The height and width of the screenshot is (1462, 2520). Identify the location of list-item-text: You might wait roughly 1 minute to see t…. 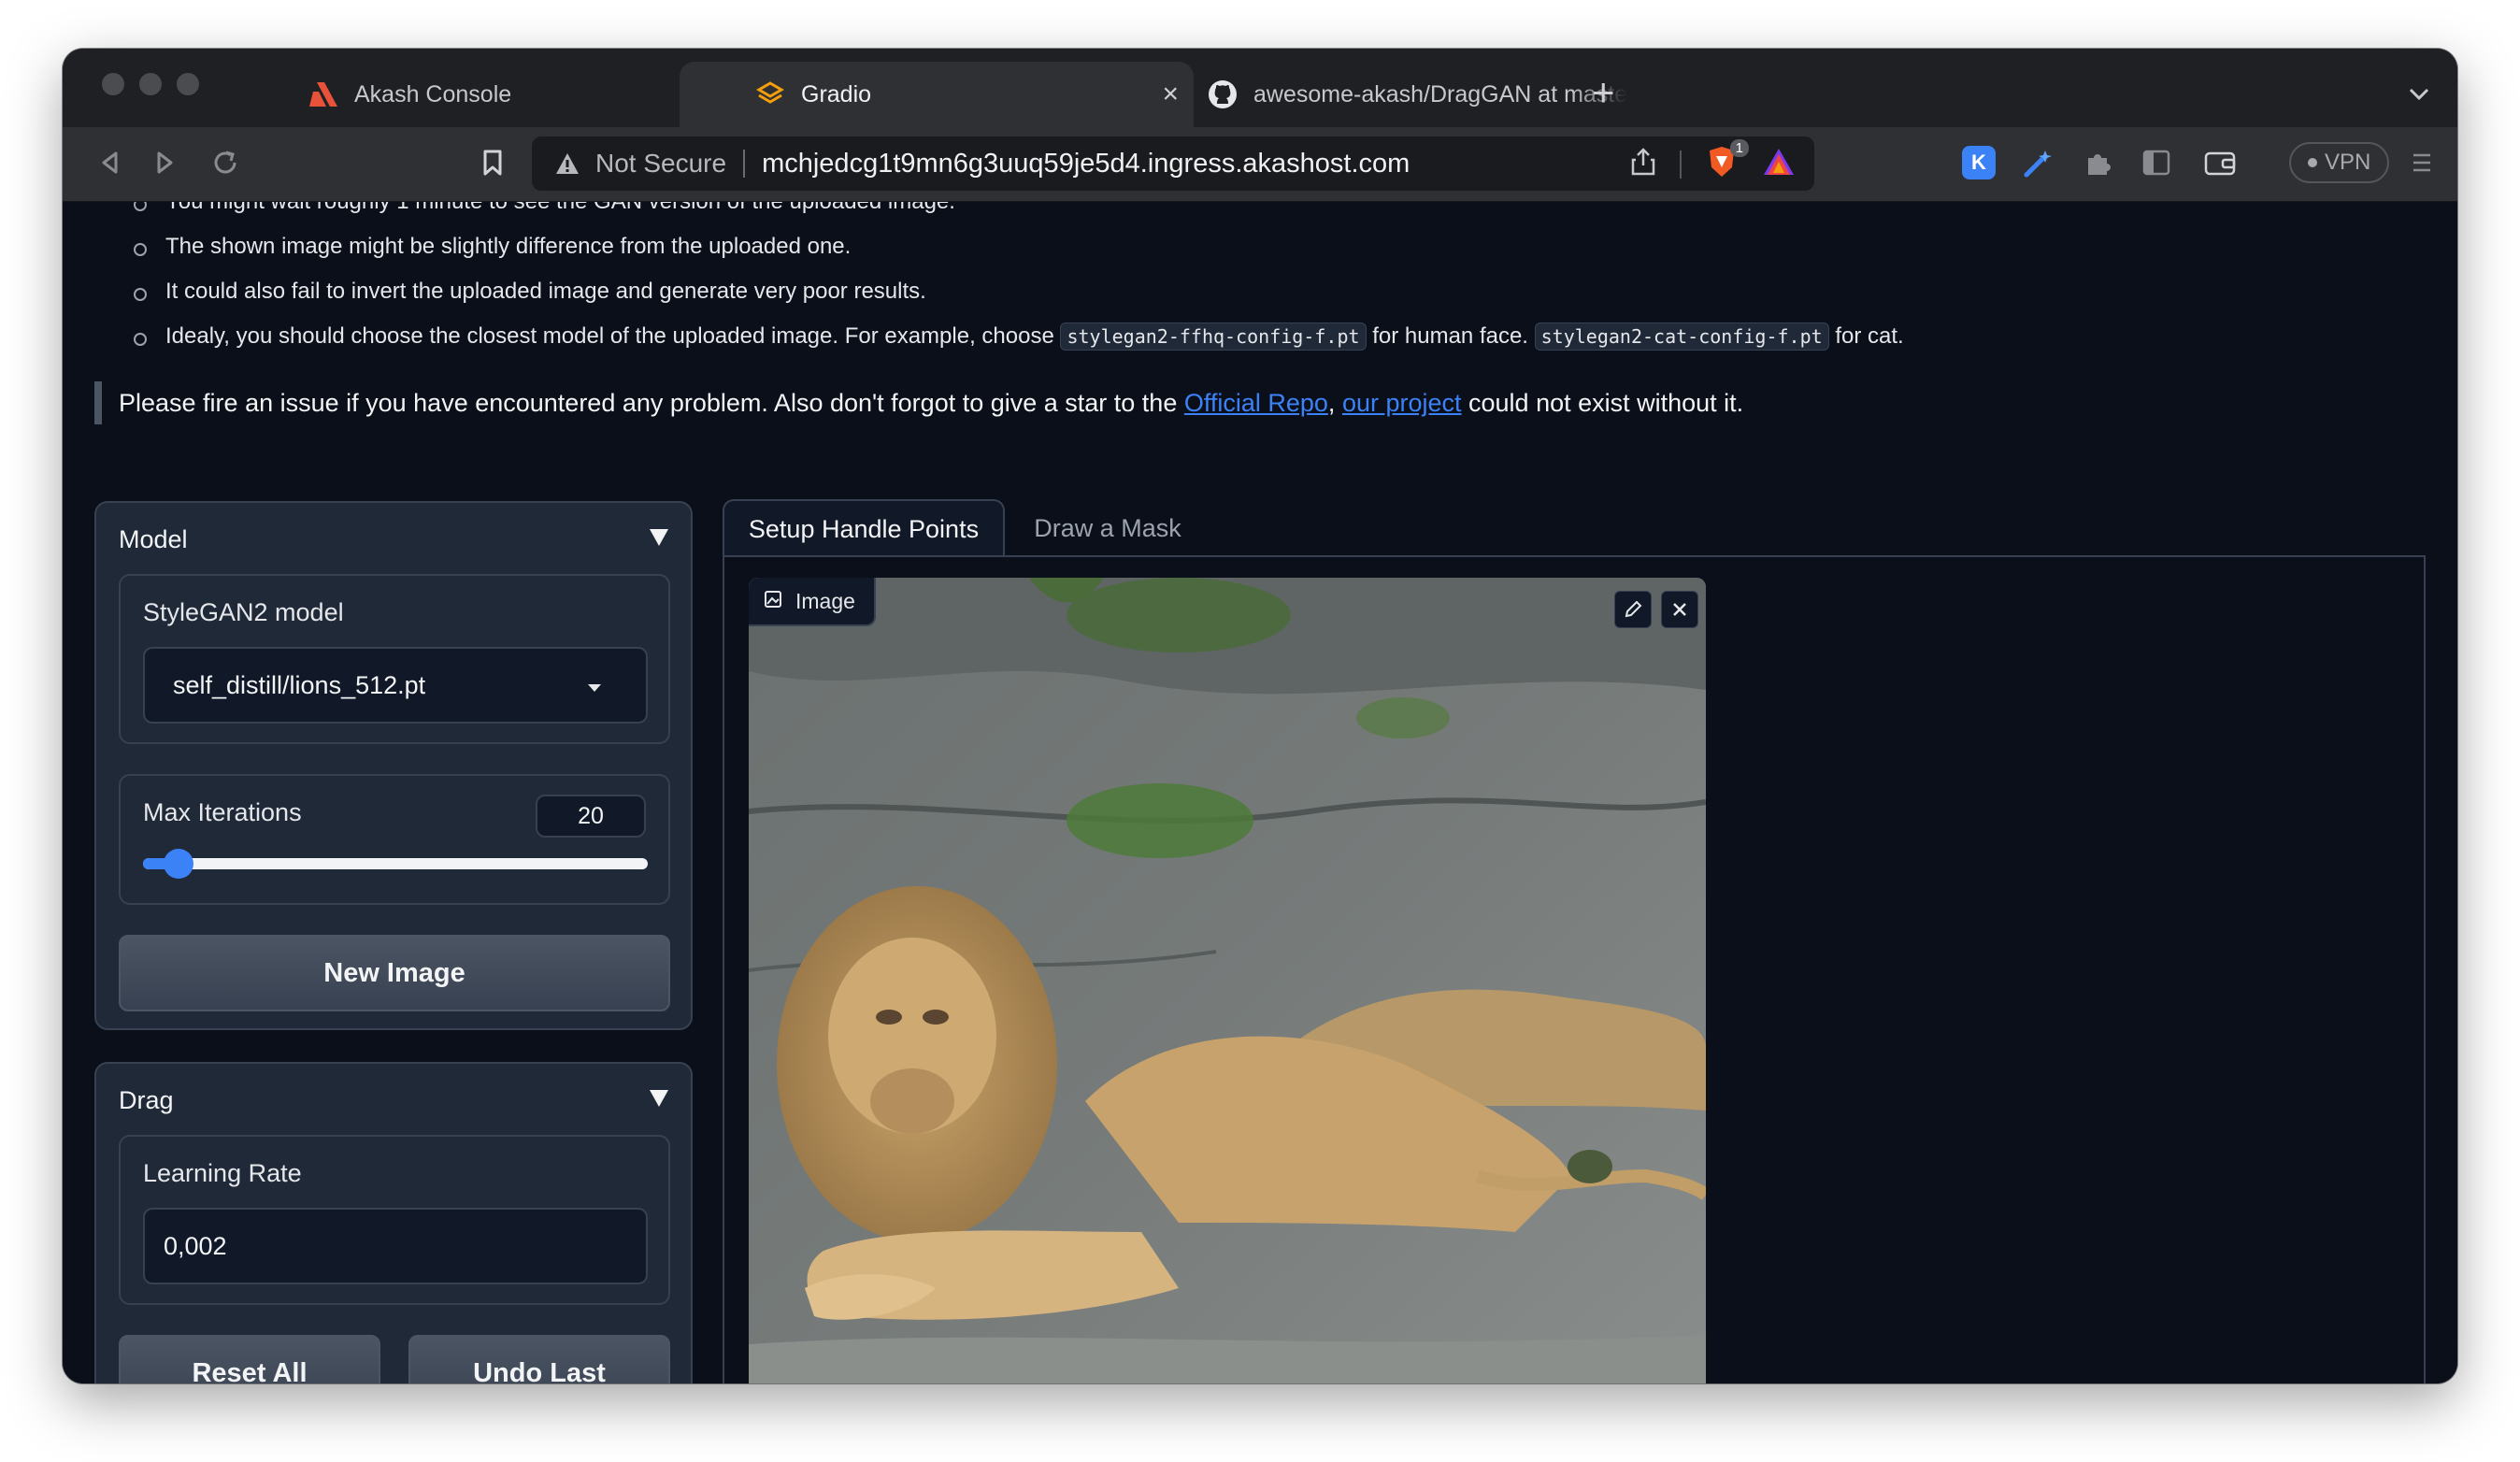
(560, 208).